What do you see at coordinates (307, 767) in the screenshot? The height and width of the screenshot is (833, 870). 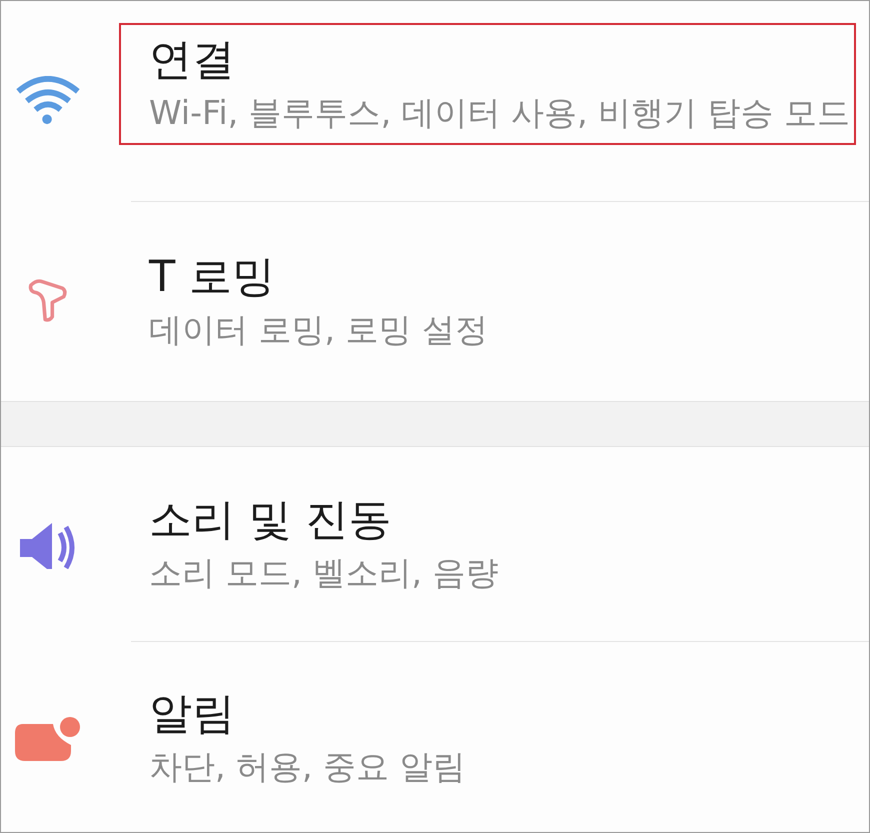 I see `setting-description: 차단, 허용, 중요 알림` at bounding box center [307, 767].